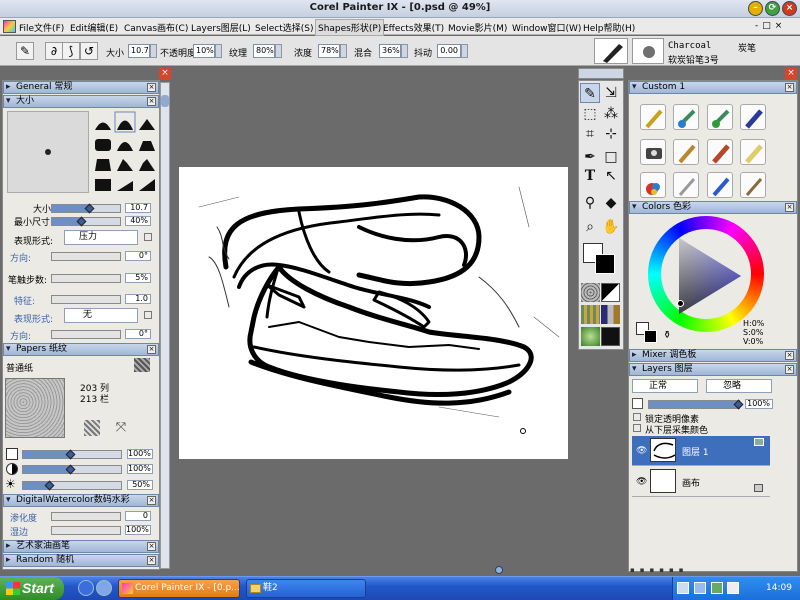  I want to click on grain-spinner, so click(278, 51).